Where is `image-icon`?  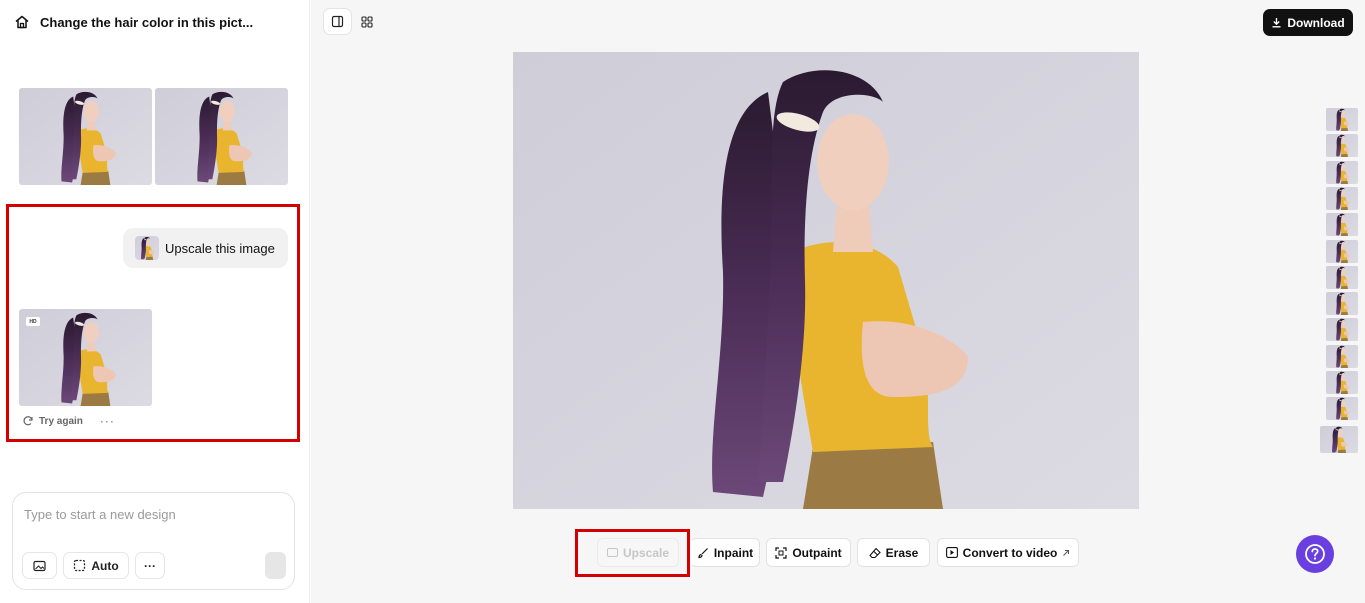
image-icon is located at coordinates (39, 566).